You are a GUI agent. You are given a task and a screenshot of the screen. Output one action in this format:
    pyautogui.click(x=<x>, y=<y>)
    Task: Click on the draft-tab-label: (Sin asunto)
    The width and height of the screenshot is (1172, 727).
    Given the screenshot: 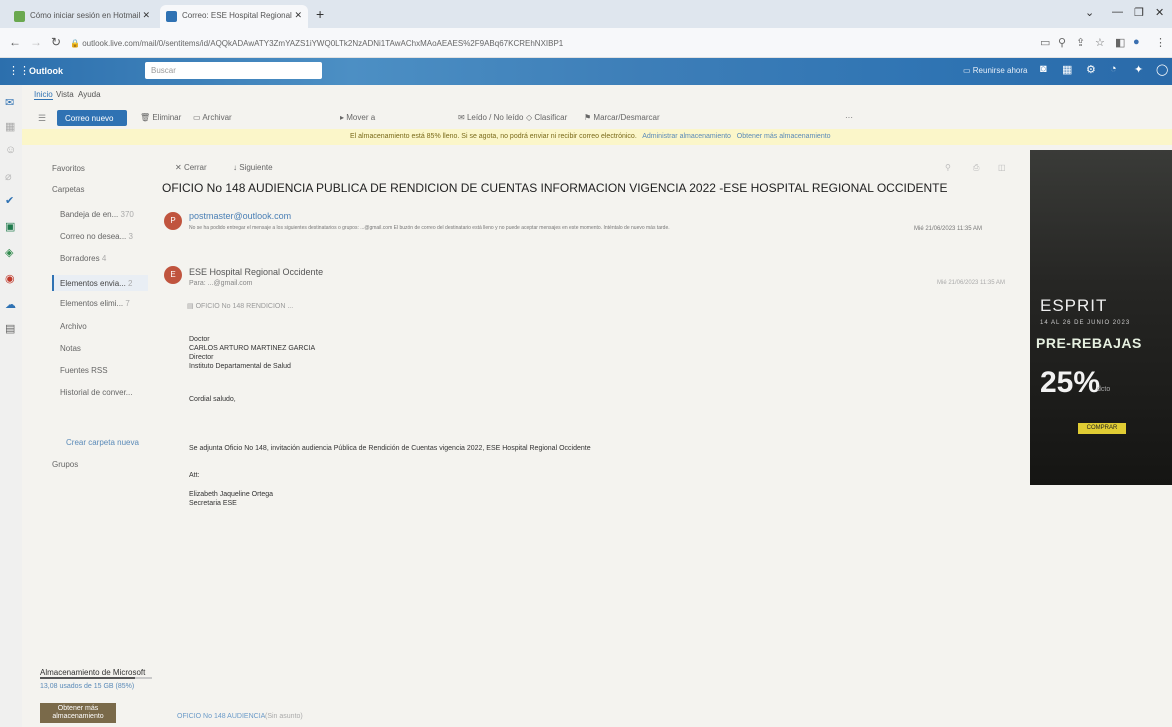 What is the action you would take?
    pyautogui.click(x=284, y=716)
    